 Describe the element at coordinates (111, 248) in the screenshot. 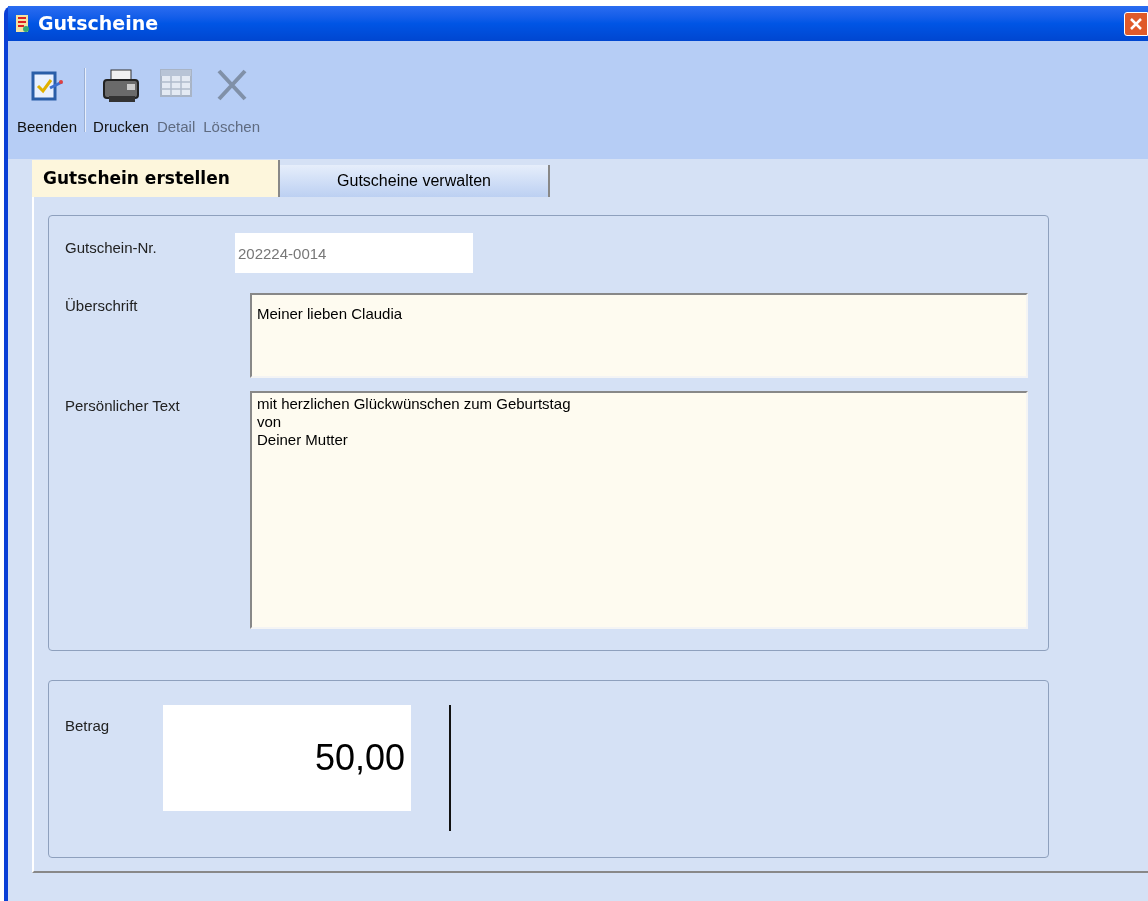

I see `field-label: Gutschein-Nr.` at that location.